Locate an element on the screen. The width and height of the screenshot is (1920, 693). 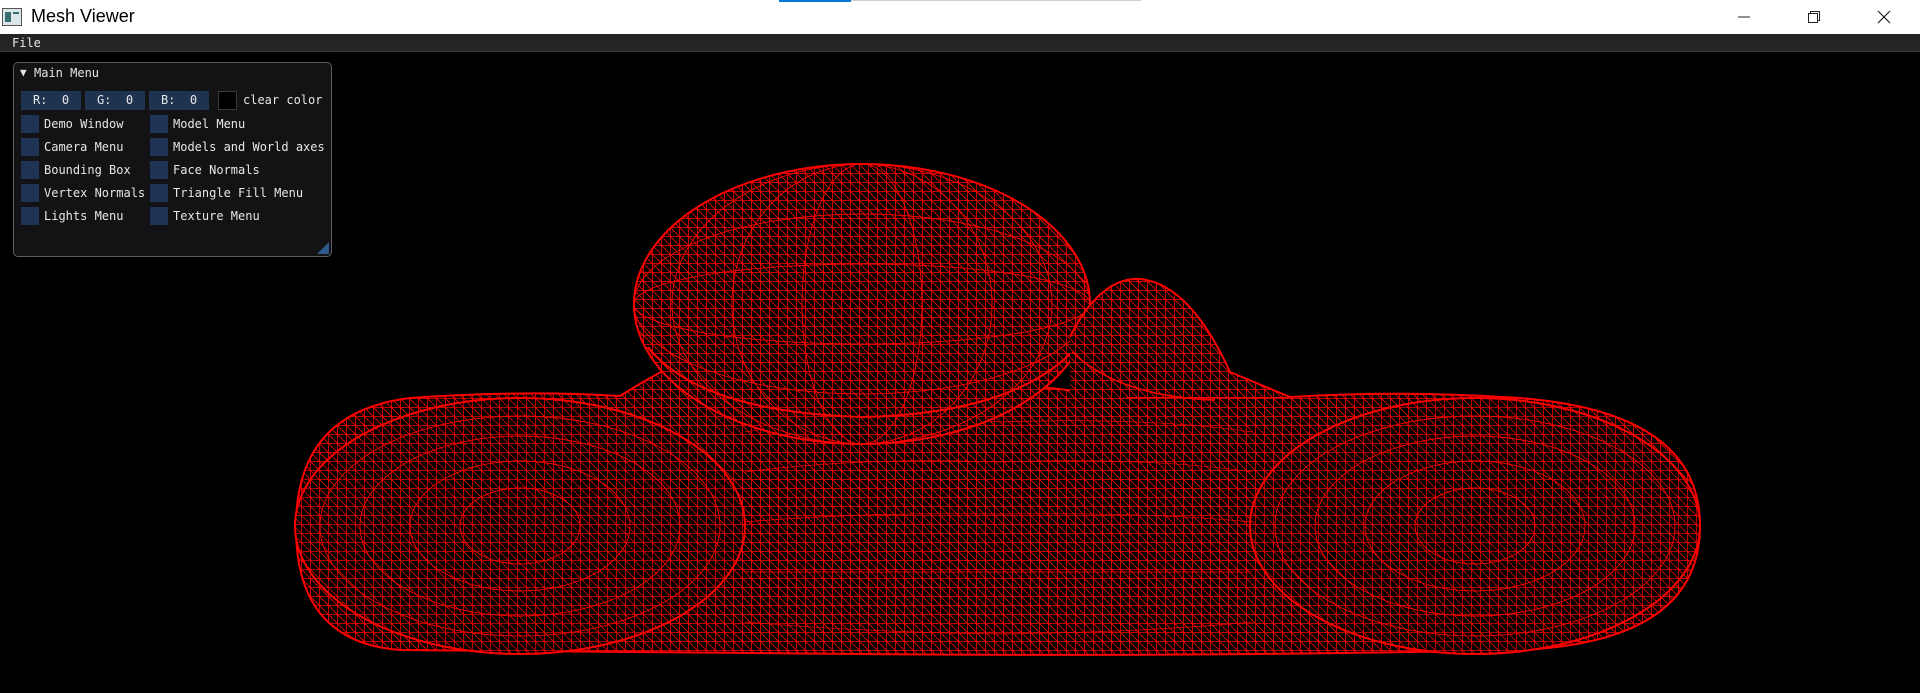
face-normals-checkbox is located at coordinates (159, 170).